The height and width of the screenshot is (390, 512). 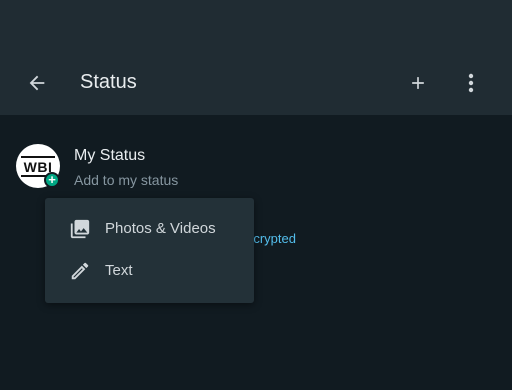 I want to click on menu-item-label: Text, so click(x=119, y=270).